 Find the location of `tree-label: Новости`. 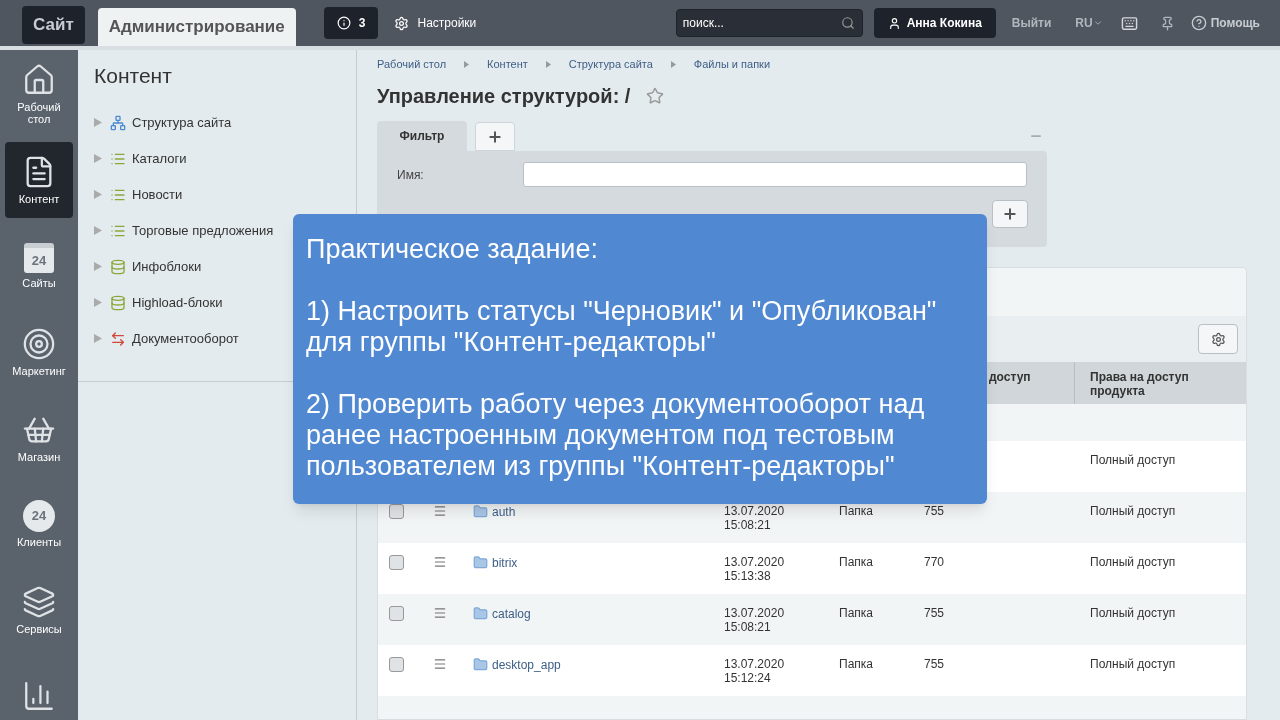

tree-label: Новости is located at coordinates (157, 194).